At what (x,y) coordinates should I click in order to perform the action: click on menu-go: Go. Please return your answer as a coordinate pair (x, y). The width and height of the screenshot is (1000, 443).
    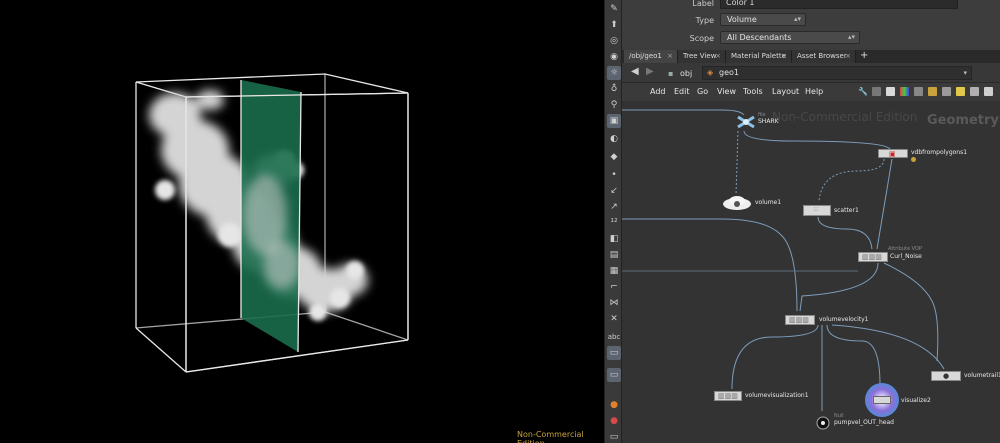
    Looking at the image, I should click on (702, 91).